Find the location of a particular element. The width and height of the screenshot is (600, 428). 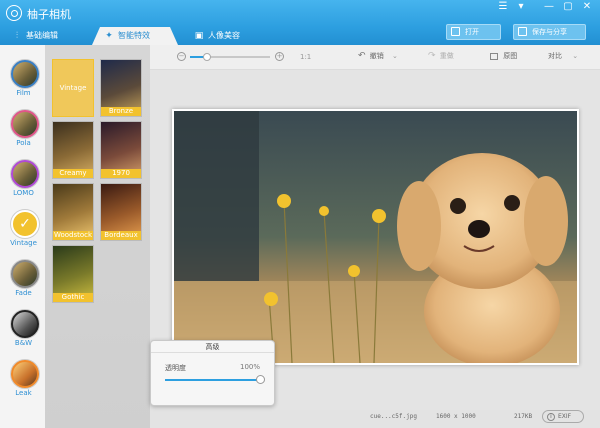

filter-thumb-gothic: Gothic is located at coordinates (73, 274).